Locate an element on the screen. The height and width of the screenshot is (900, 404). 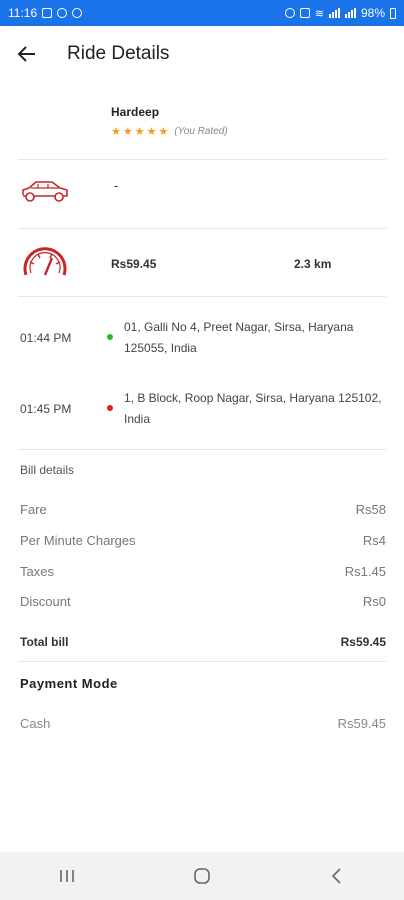
car-icon is located at coordinates (45, 191).